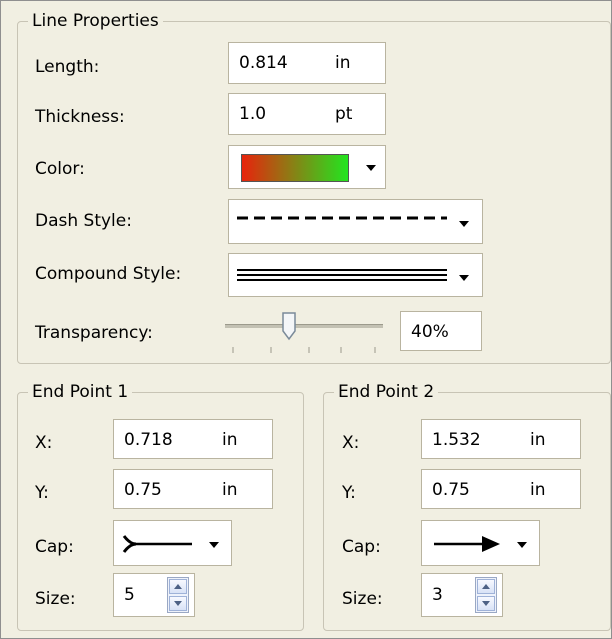  Describe the element at coordinates (437, 595) in the screenshot. I see `end-point-2-size-value: 3` at that location.